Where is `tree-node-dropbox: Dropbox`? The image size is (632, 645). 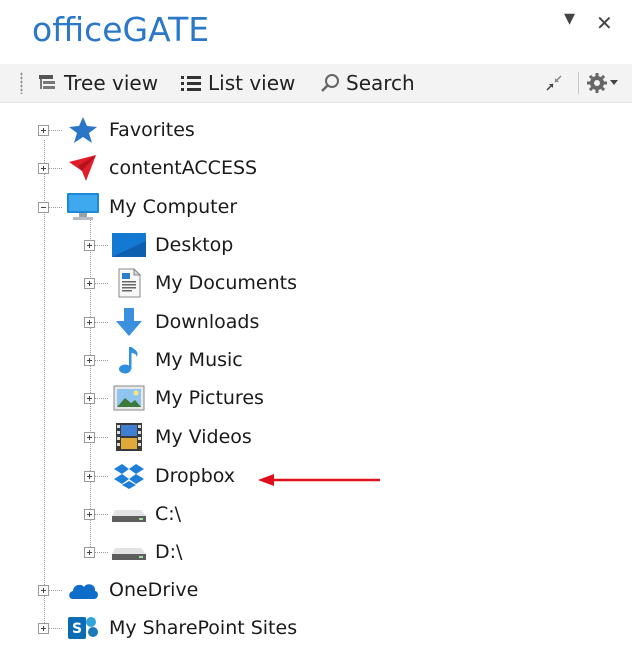
tree-node-dropbox: Dropbox is located at coordinates (159, 476).